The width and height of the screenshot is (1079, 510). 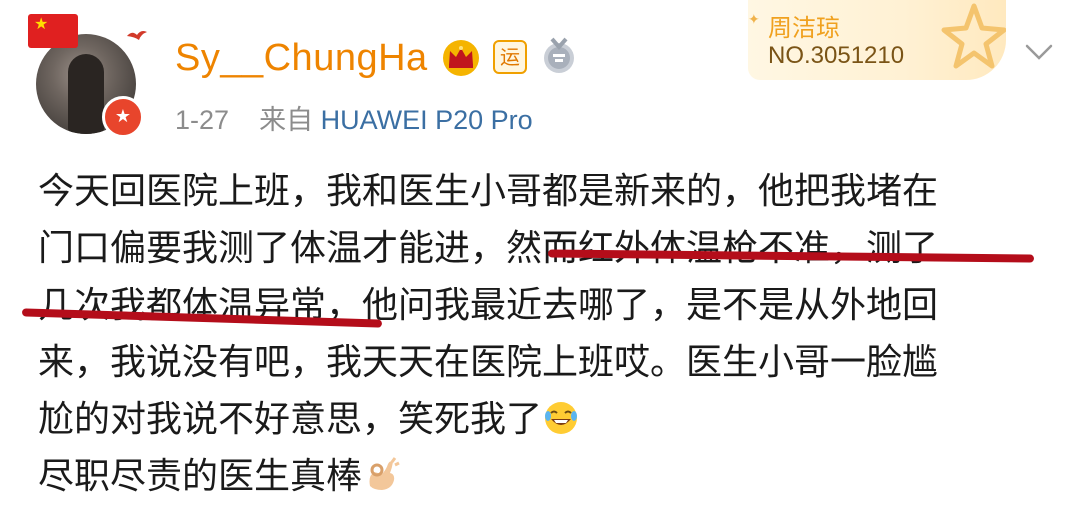 What do you see at coordinates (488, 305) in the screenshot?
I see `post-line: 几次我都体温异常，他问我最近去哪了，是不是从外地回` at bounding box center [488, 305].